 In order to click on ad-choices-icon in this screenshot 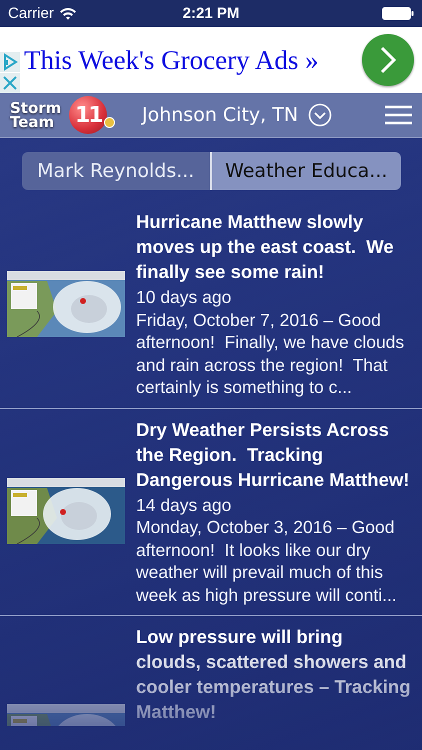, I will do `click(10, 62)`.